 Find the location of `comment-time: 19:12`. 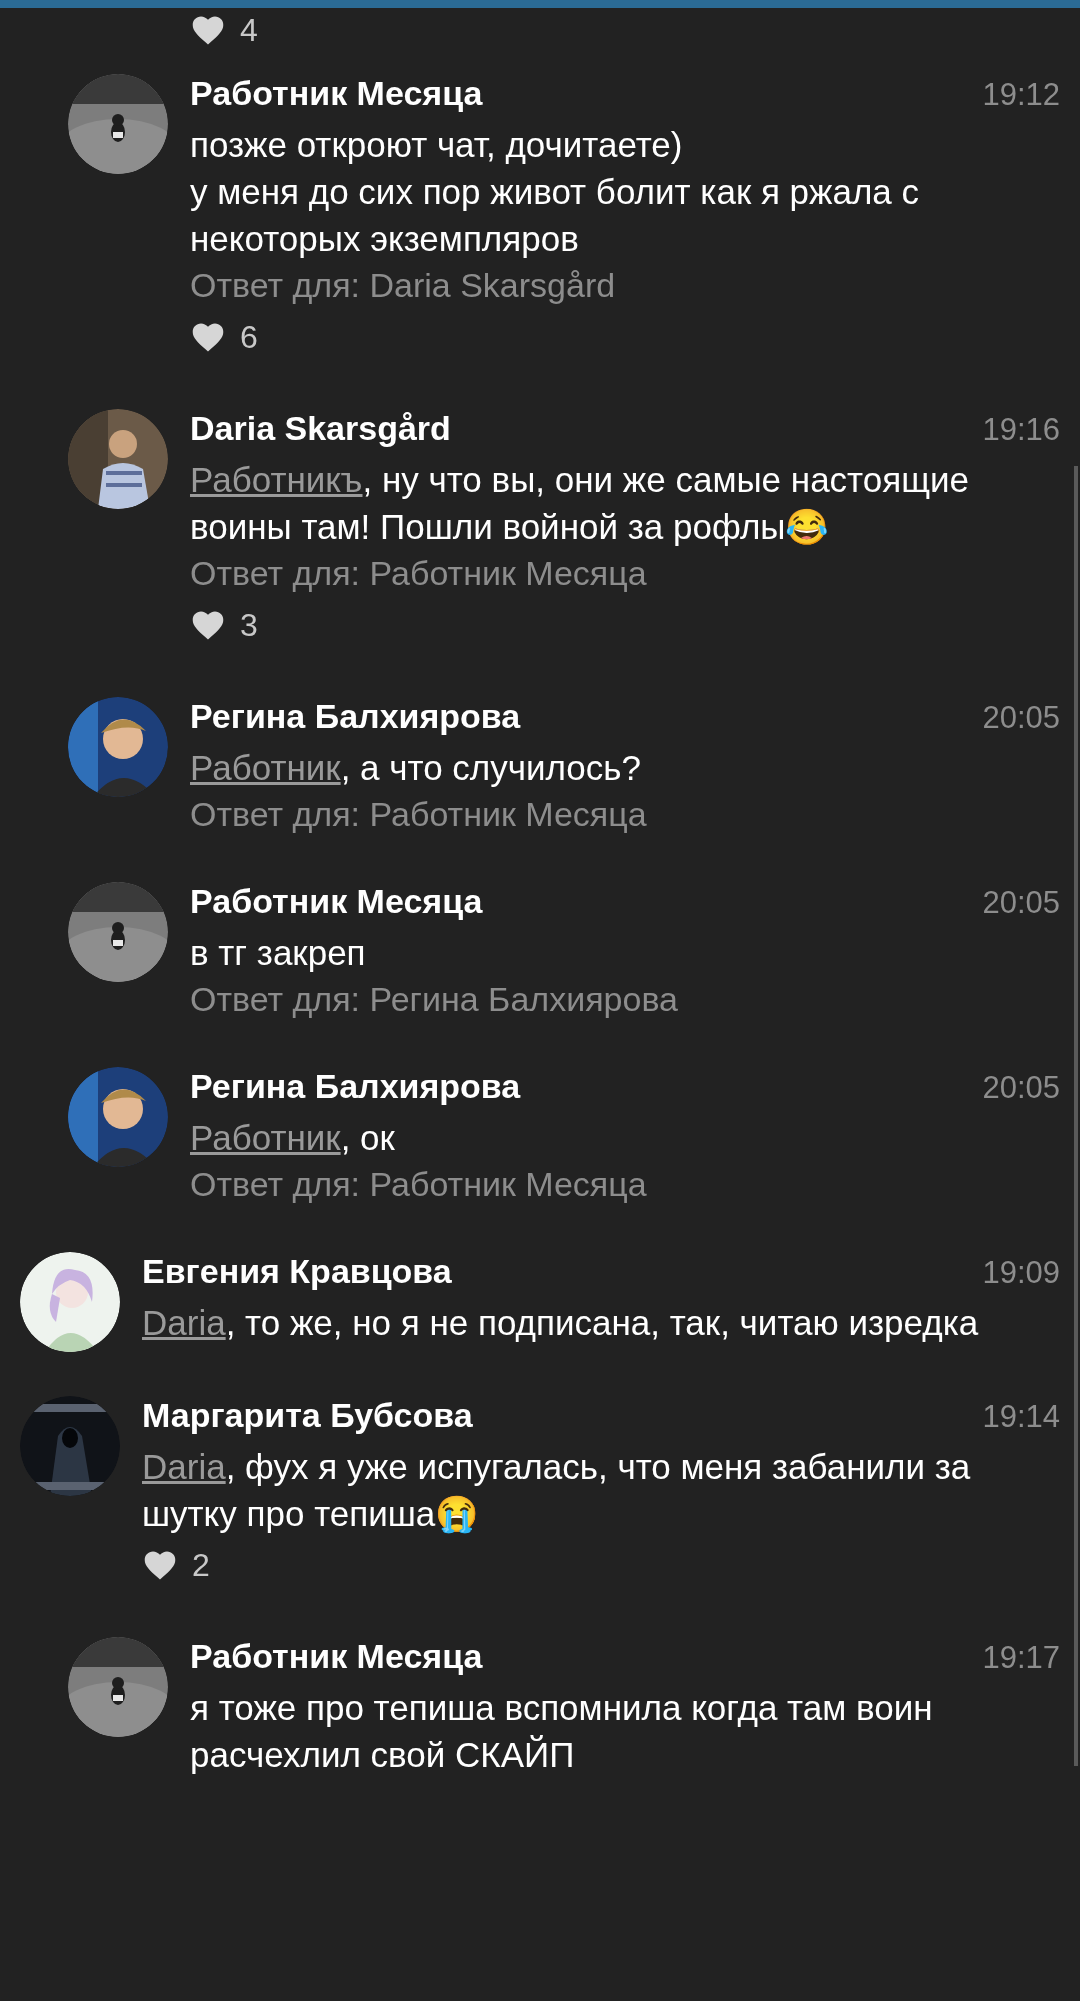

comment-time: 19:12 is located at coordinates (1021, 95).